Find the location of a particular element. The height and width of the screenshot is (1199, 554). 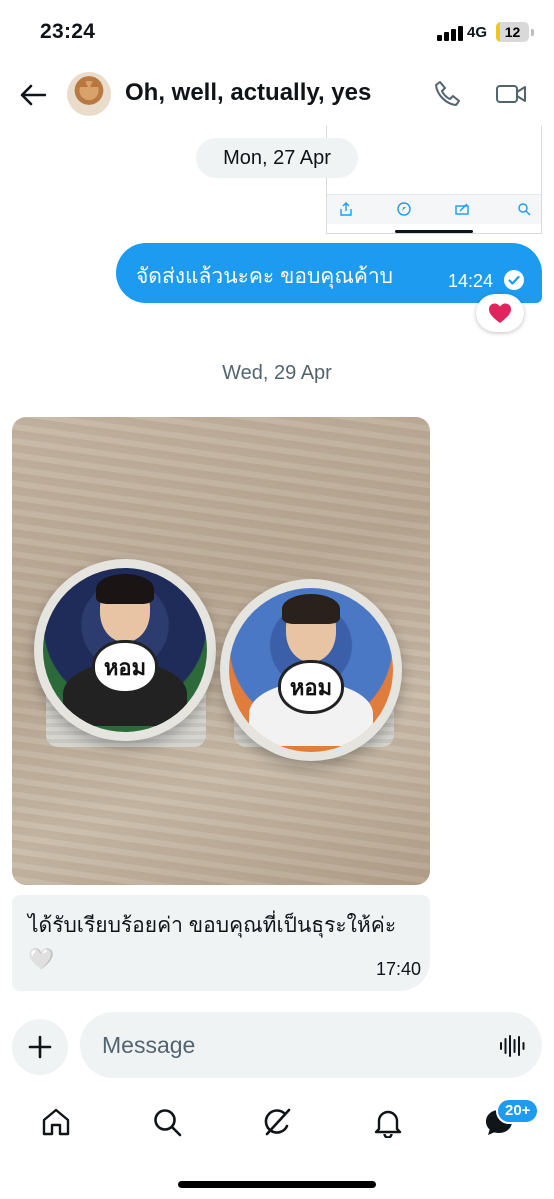

date-separator: Wed, 29 Apr is located at coordinates (277, 373).